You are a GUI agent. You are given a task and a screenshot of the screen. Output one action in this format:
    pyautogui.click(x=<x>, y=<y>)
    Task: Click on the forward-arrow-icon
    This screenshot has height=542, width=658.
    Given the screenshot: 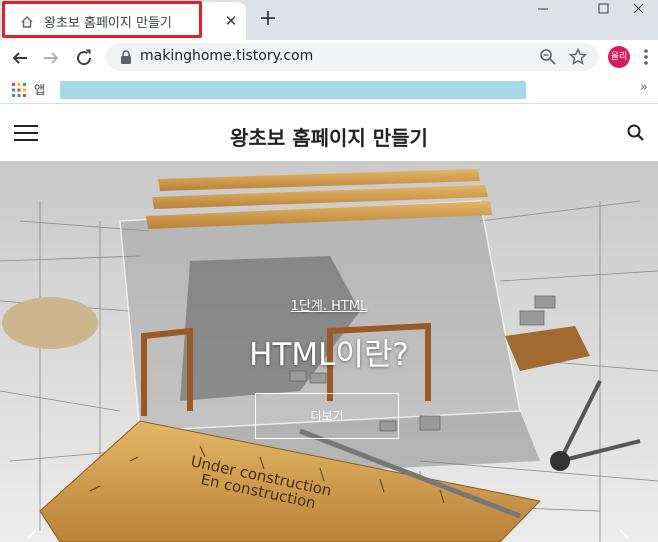 What is the action you would take?
    pyautogui.click(x=51, y=58)
    